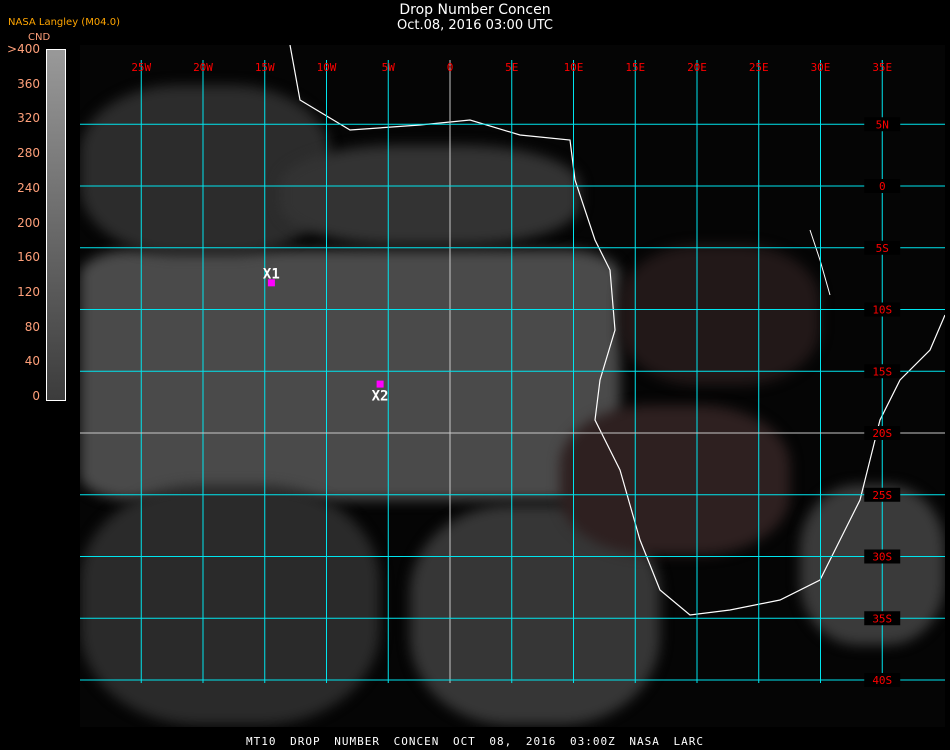  Describe the element at coordinates (450, 67) in the screenshot. I see `lon-label: 0` at that location.